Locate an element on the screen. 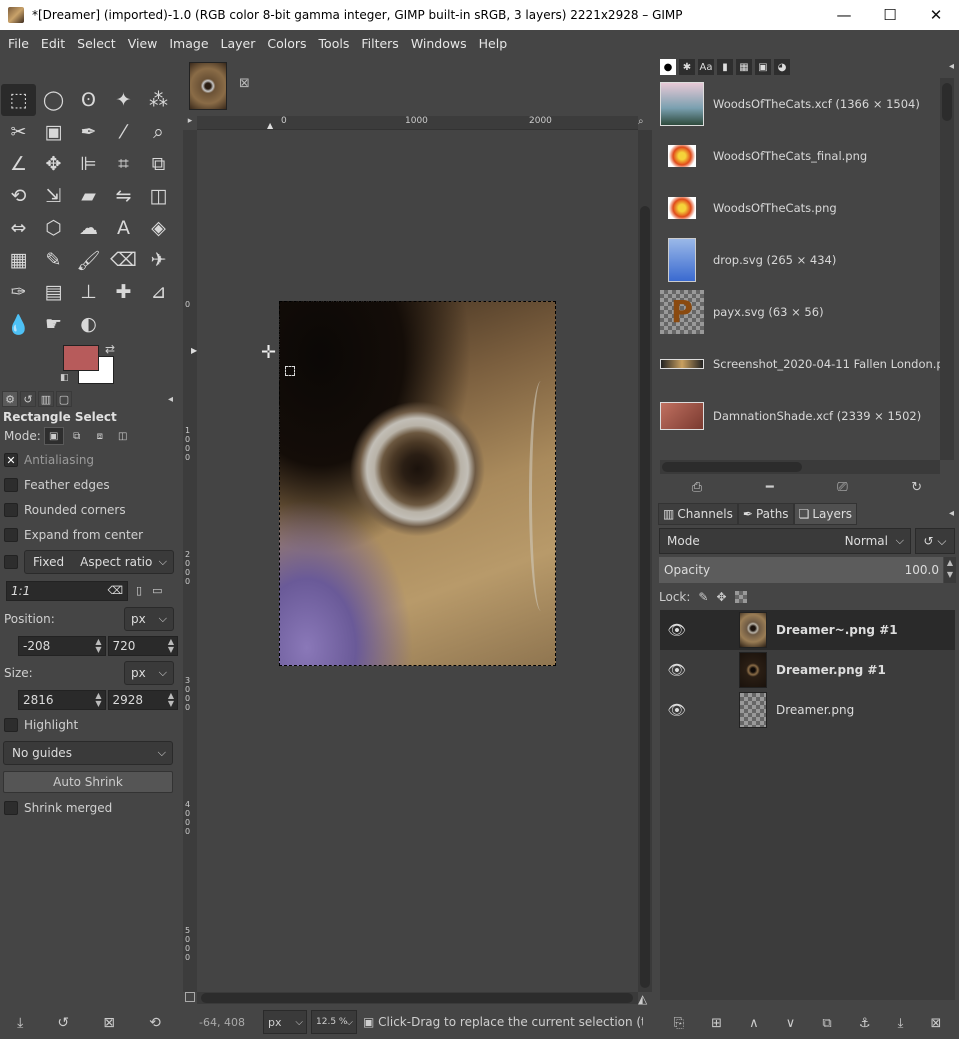 This screenshot has height=1039, width=959. ratio-field: 1:1 ⌫ is located at coordinates (67, 590).